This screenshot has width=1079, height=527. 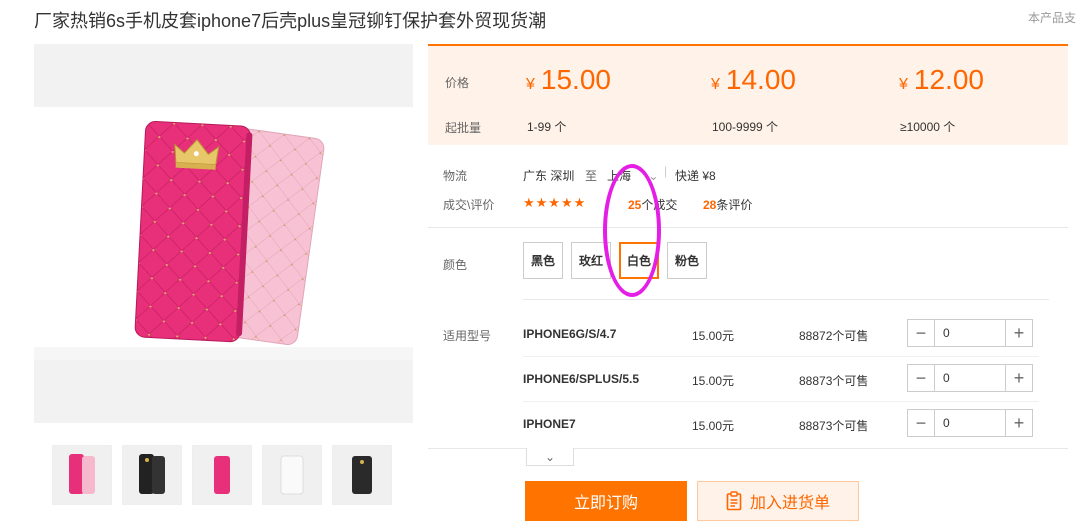 I want to click on sold-number: 25, so click(x=635, y=205).